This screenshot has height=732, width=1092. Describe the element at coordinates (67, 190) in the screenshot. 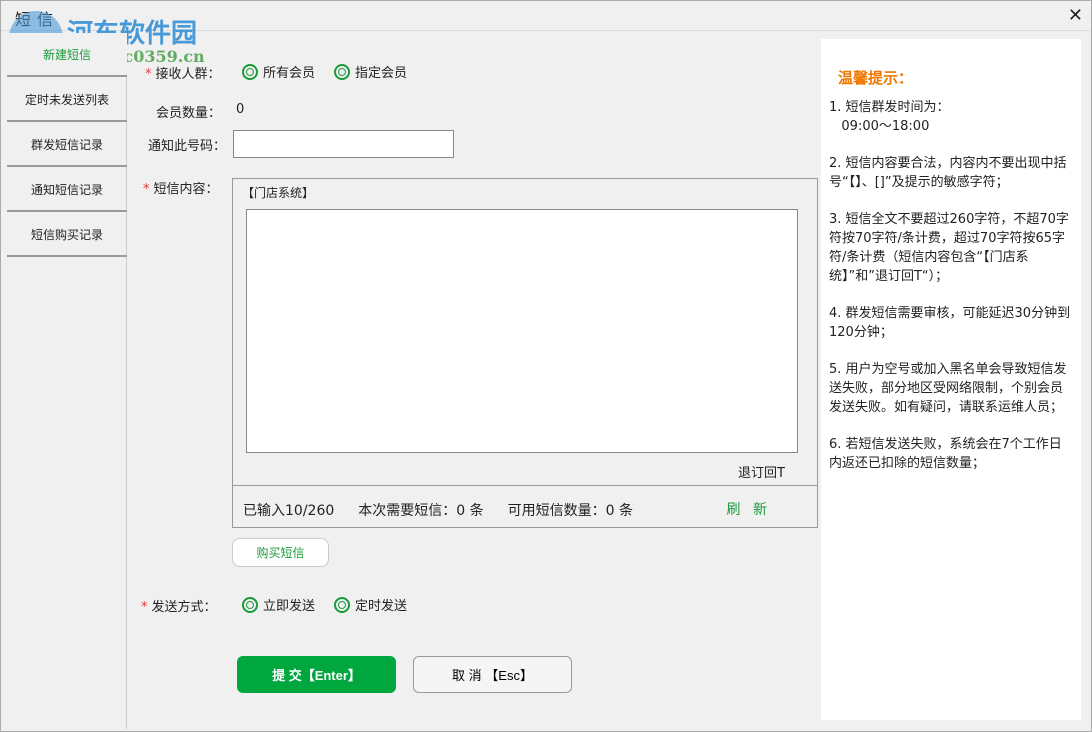

I see `tab-notify-records: 通知短信记录` at that location.